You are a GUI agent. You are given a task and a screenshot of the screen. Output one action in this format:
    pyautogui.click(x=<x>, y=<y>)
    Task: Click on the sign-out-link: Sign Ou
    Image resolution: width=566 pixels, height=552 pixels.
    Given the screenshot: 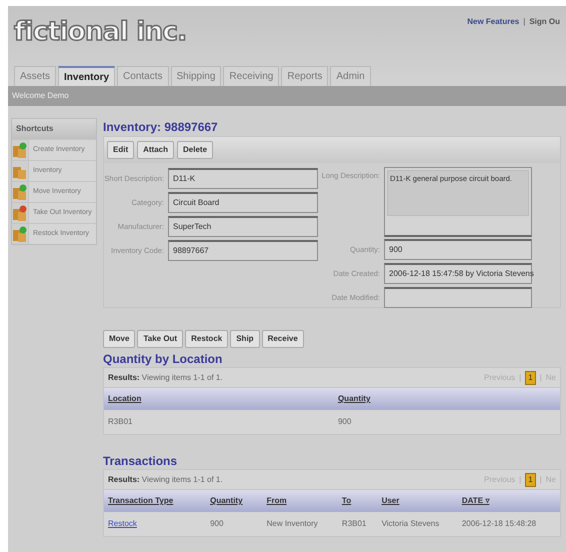 What is the action you would take?
    pyautogui.click(x=544, y=22)
    